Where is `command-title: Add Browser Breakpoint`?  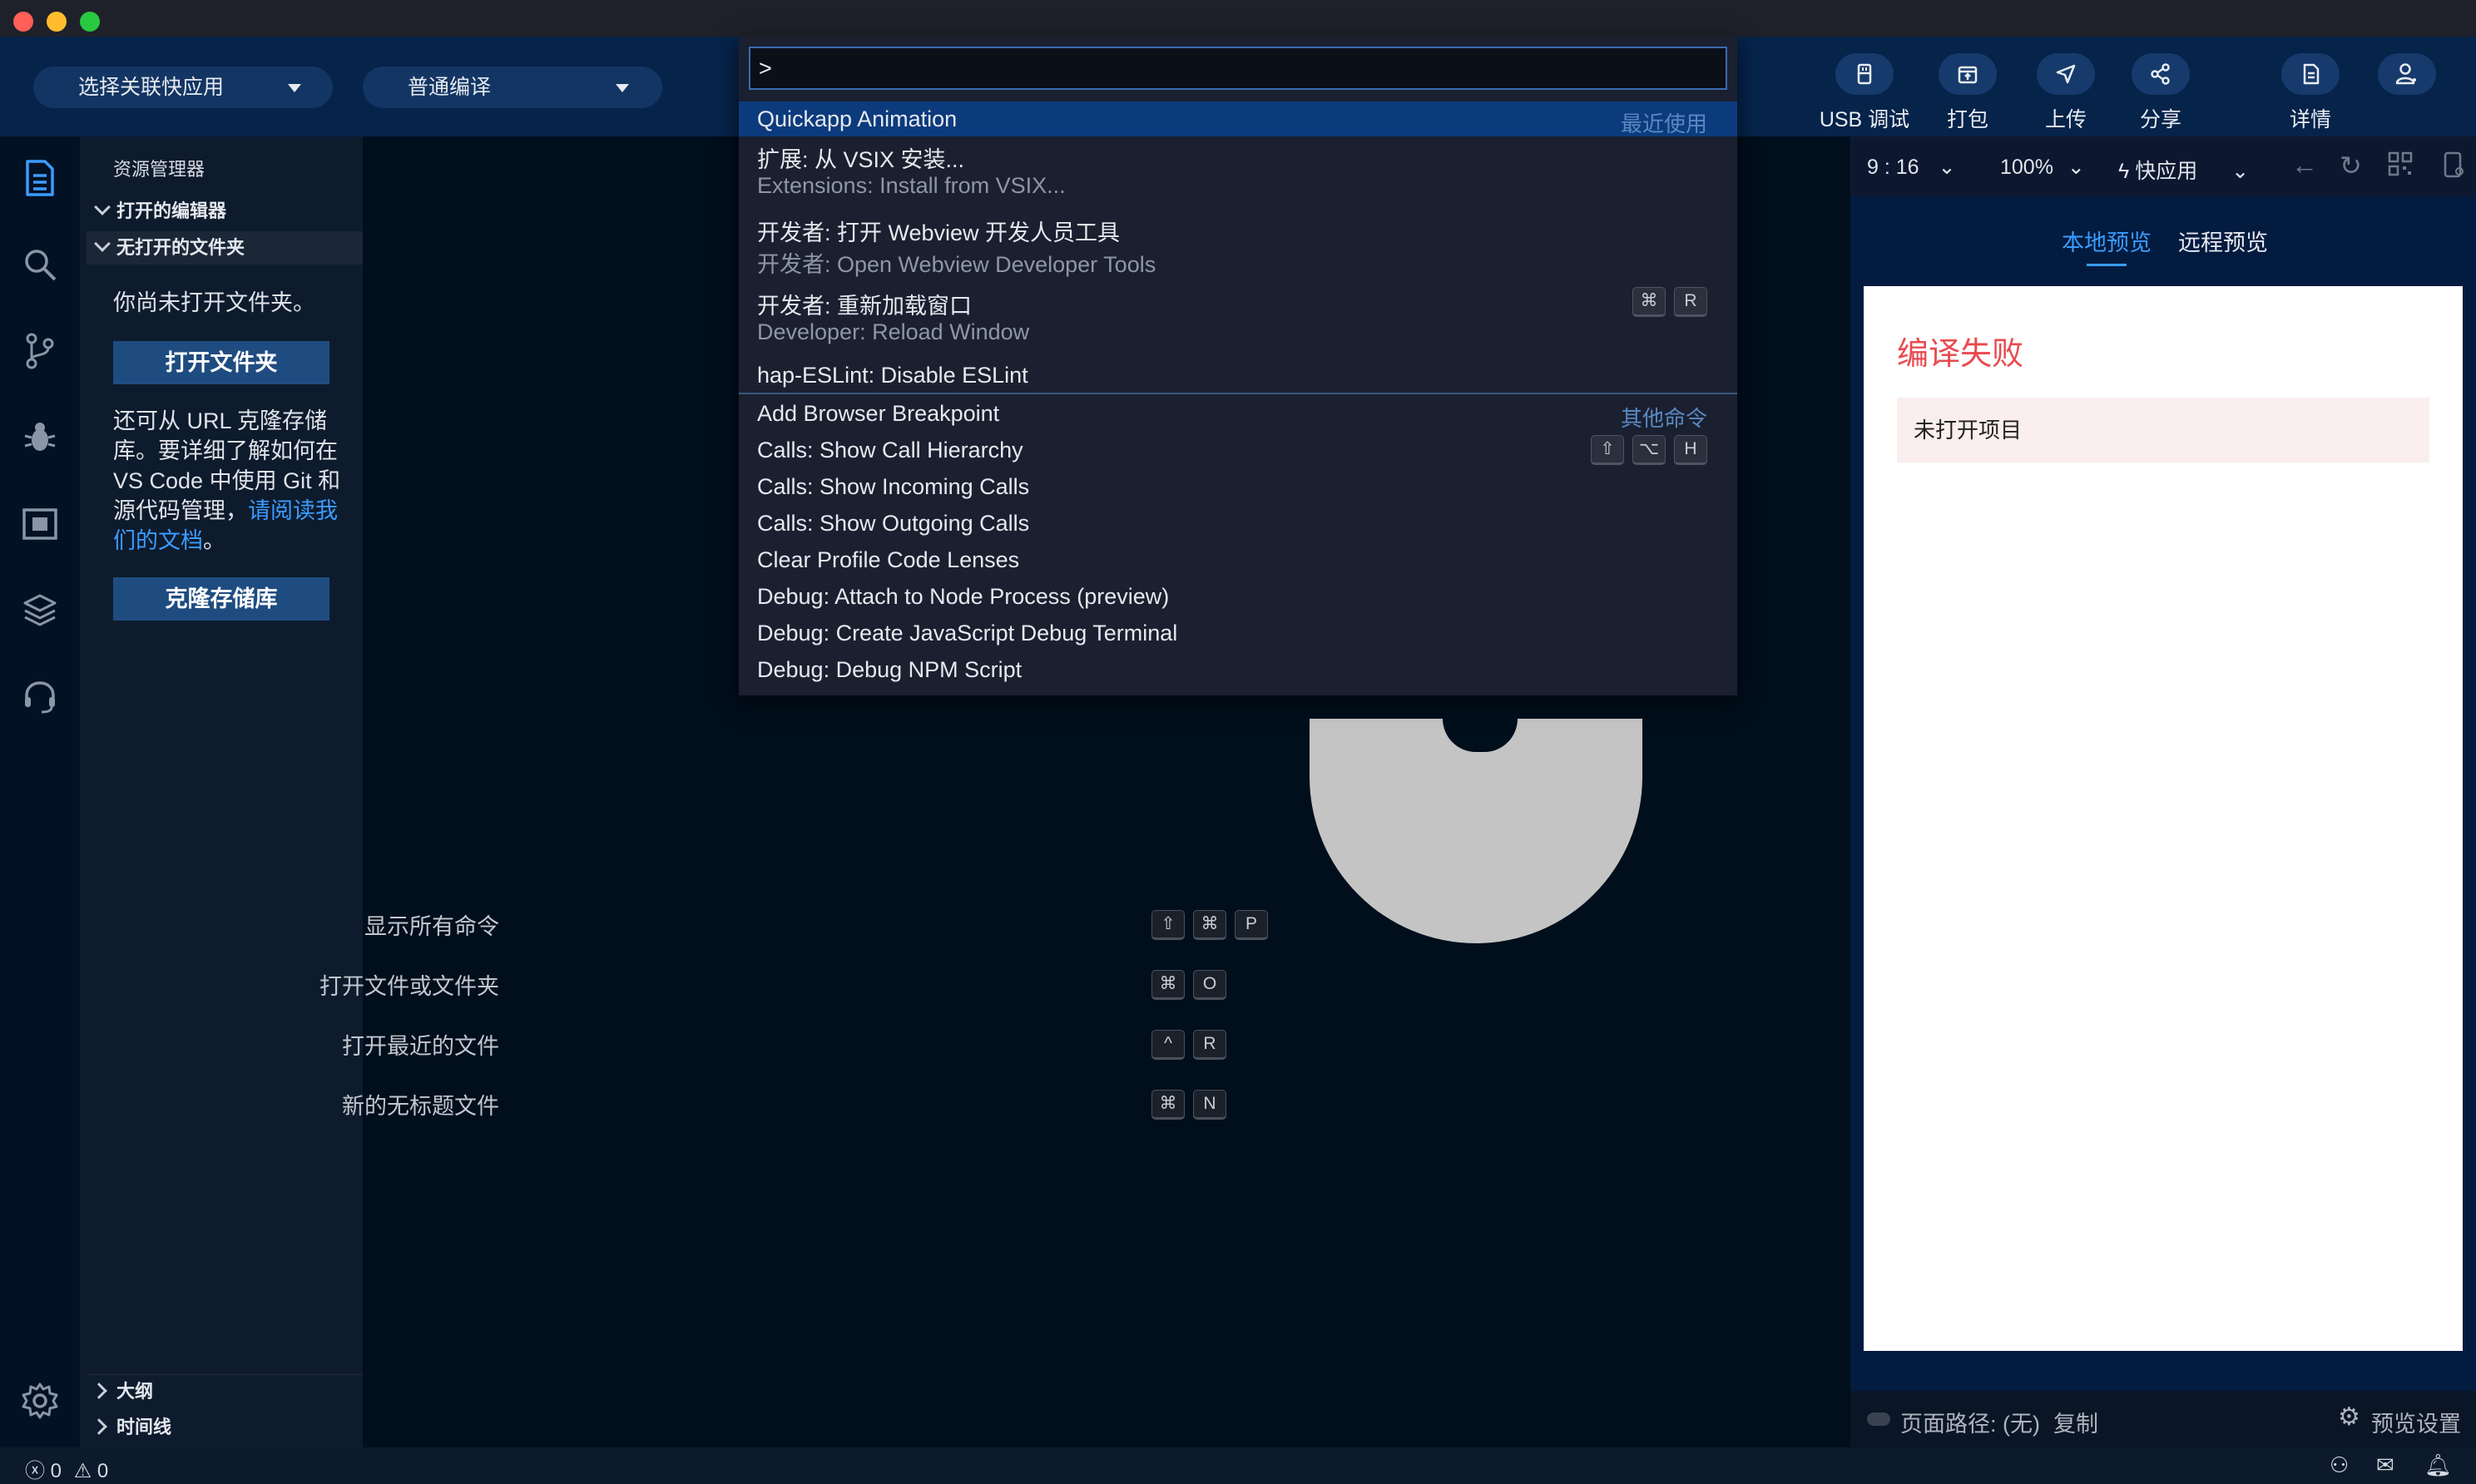
command-title: Add Browser Breakpoint is located at coordinates (878, 413).